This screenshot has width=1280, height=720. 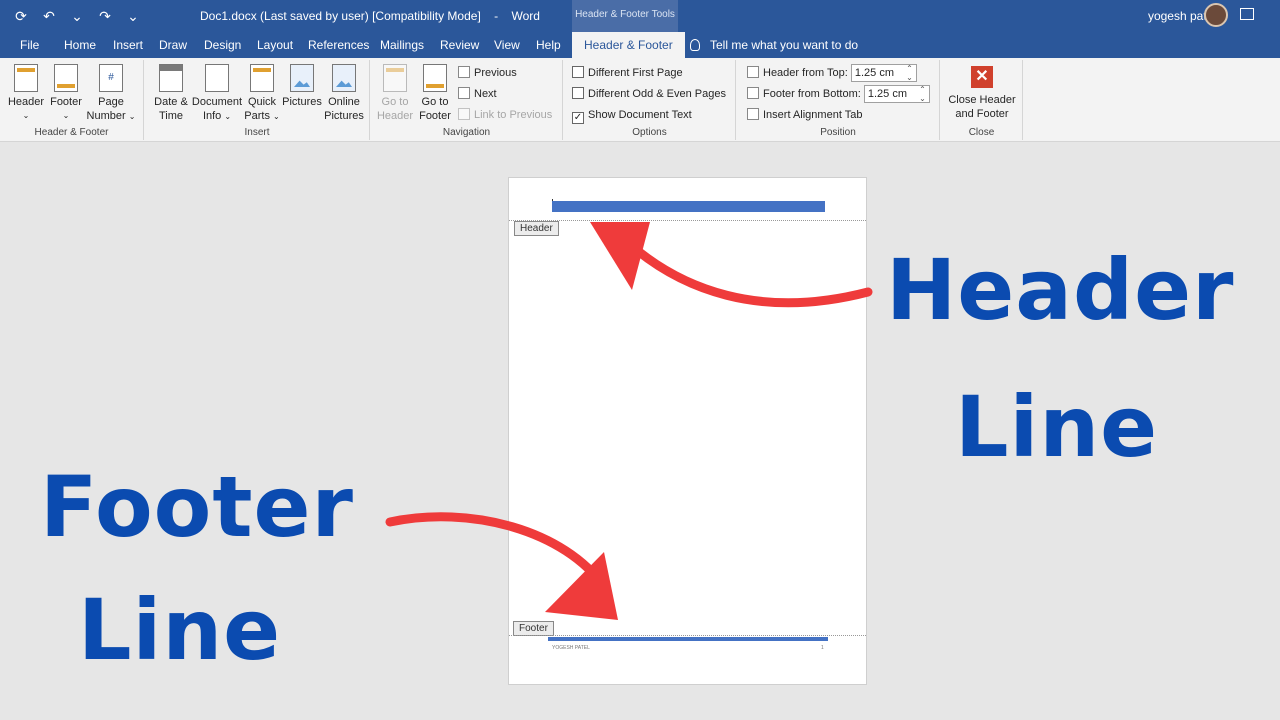 I want to click on header-arrow-shaft, so click(x=746, y=271).